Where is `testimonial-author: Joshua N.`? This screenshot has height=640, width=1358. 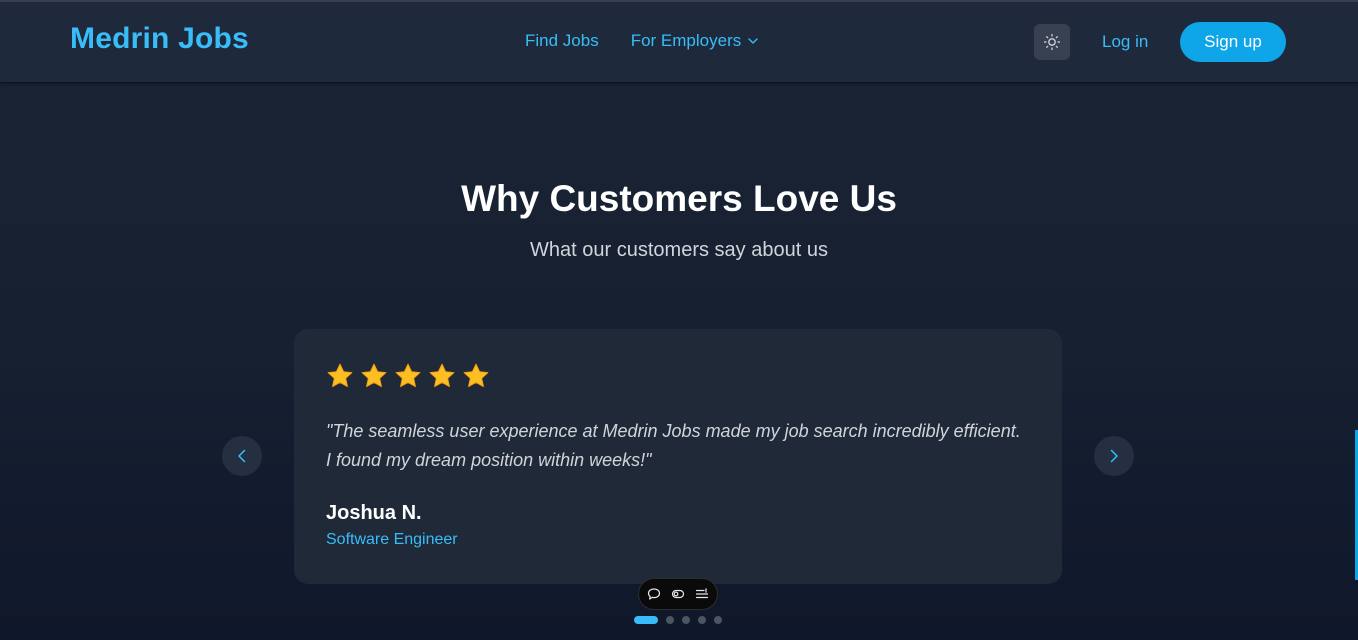
testimonial-author: Joshua N. is located at coordinates (374, 513).